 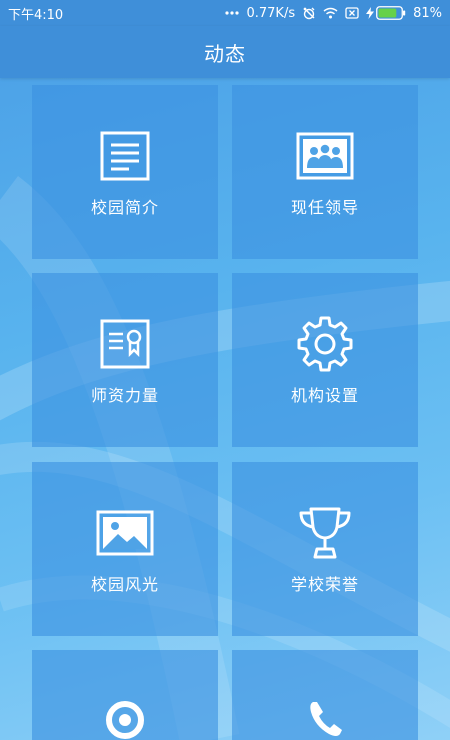 I want to click on gear-icon, so click(x=325, y=344).